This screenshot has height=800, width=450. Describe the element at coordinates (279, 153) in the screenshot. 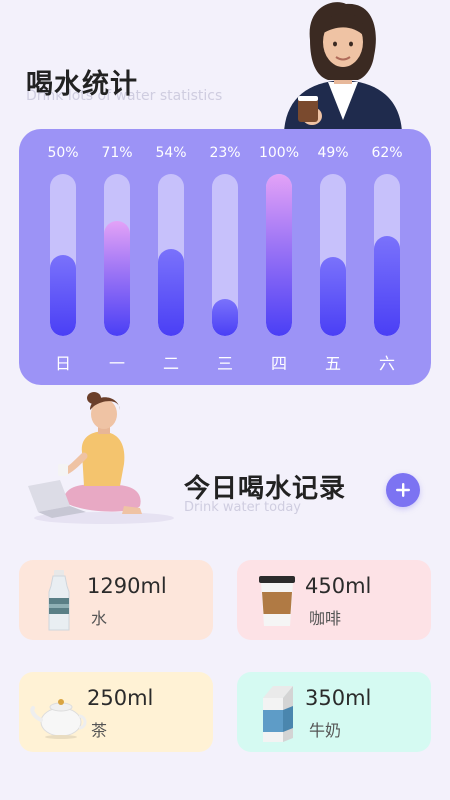

I see `percent-label: 100%` at that location.